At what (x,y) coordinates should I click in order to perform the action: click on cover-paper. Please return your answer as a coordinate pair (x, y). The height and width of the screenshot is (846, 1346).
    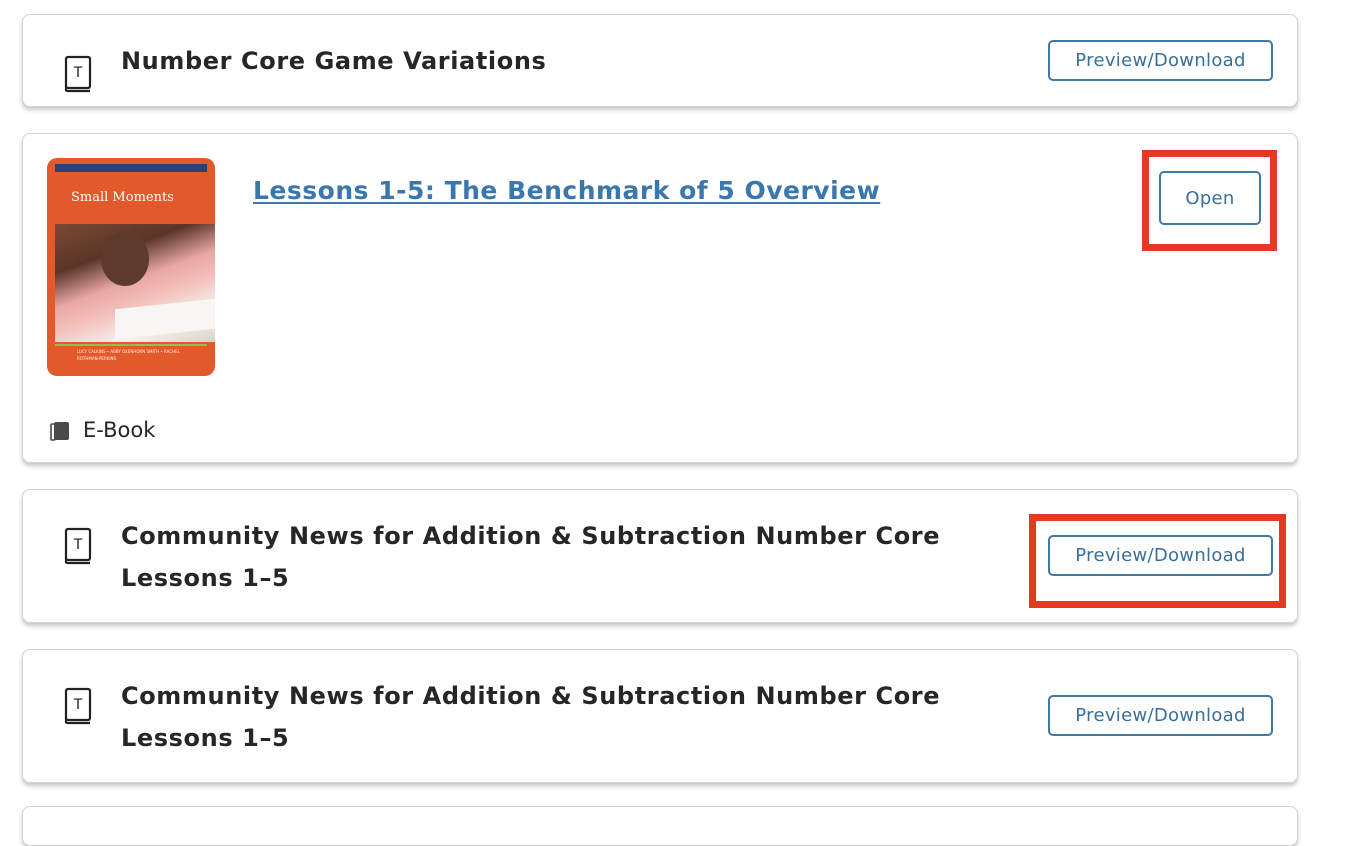
    Looking at the image, I should click on (165, 319).